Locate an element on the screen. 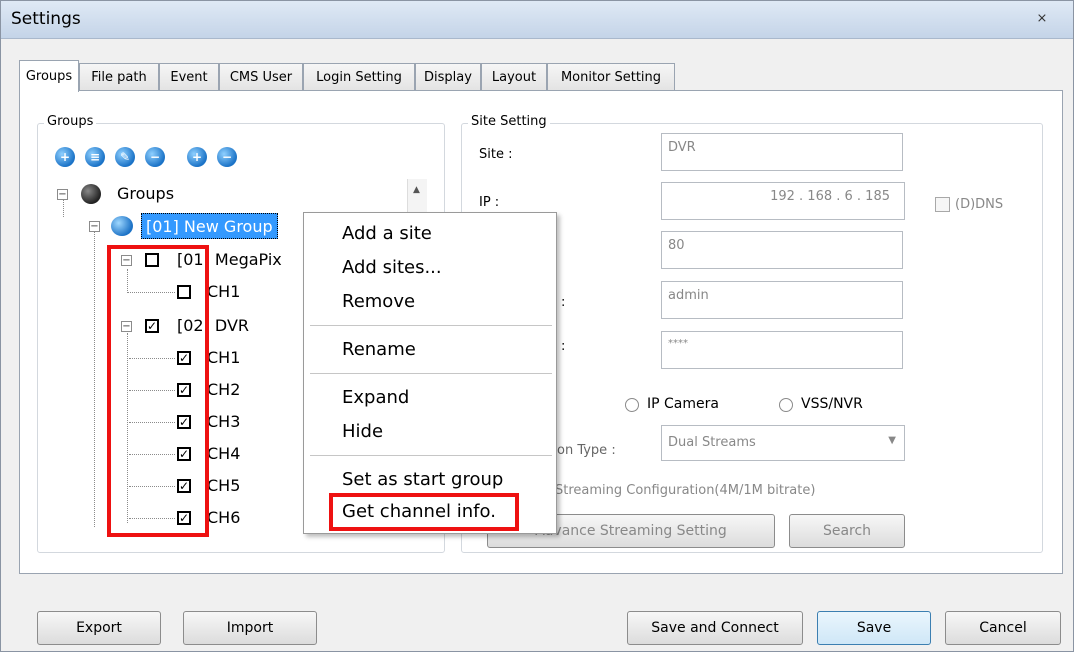 The height and width of the screenshot is (652, 1074). streaming-config-label: Streaming Configuration(4M/1M bitrate) is located at coordinates (685, 490).